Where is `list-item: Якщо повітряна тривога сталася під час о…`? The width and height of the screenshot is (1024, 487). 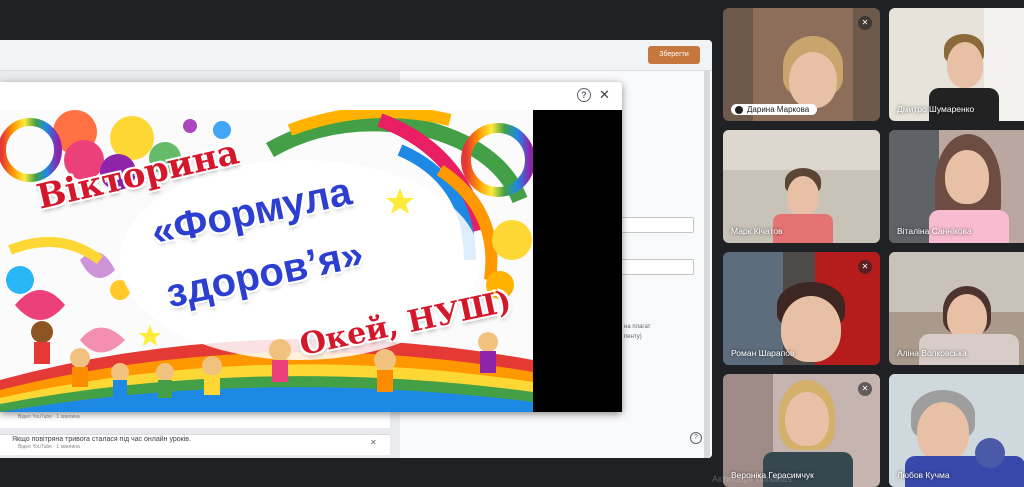
list-item: Якщо повітряна тривога сталася під час о… is located at coordinates (195, 444).